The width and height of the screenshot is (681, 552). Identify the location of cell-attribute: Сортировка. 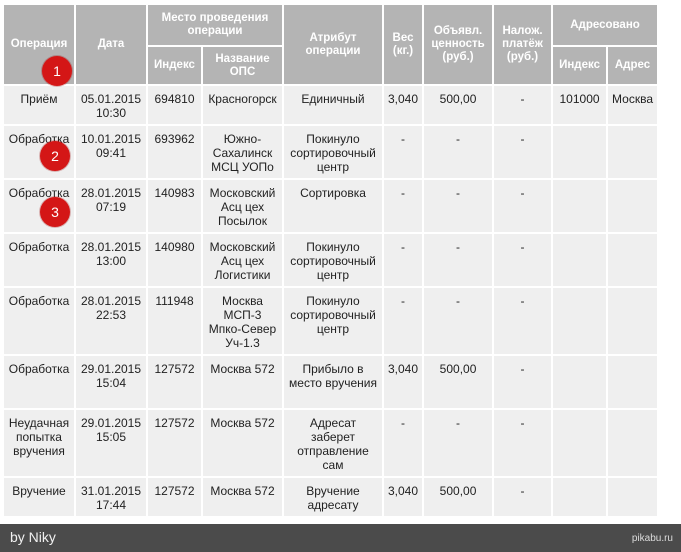
(333, 206).